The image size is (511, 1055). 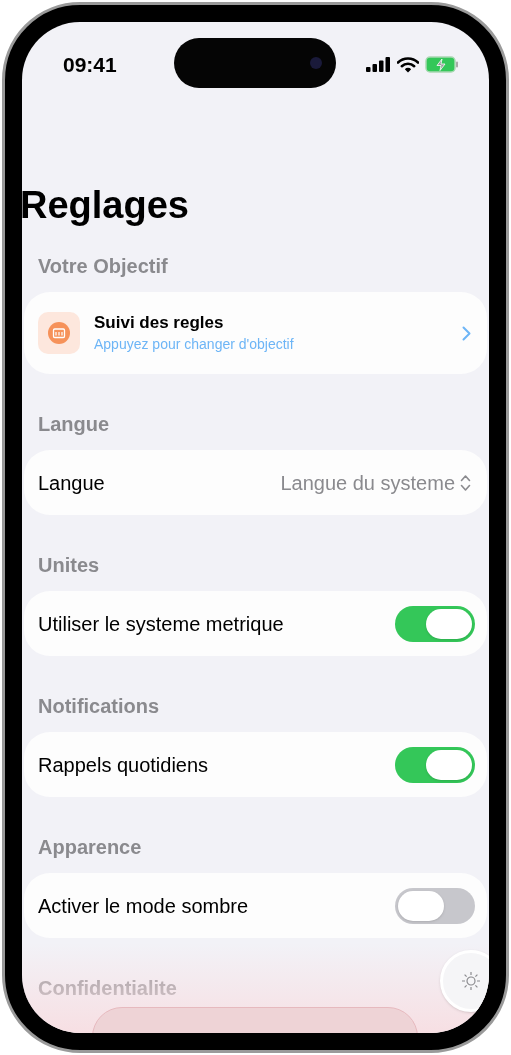 What do you see at coordinates (103, 266) in the screenshot?
I see `section-header: Votre Objectif` at bounding box center [103, 266].